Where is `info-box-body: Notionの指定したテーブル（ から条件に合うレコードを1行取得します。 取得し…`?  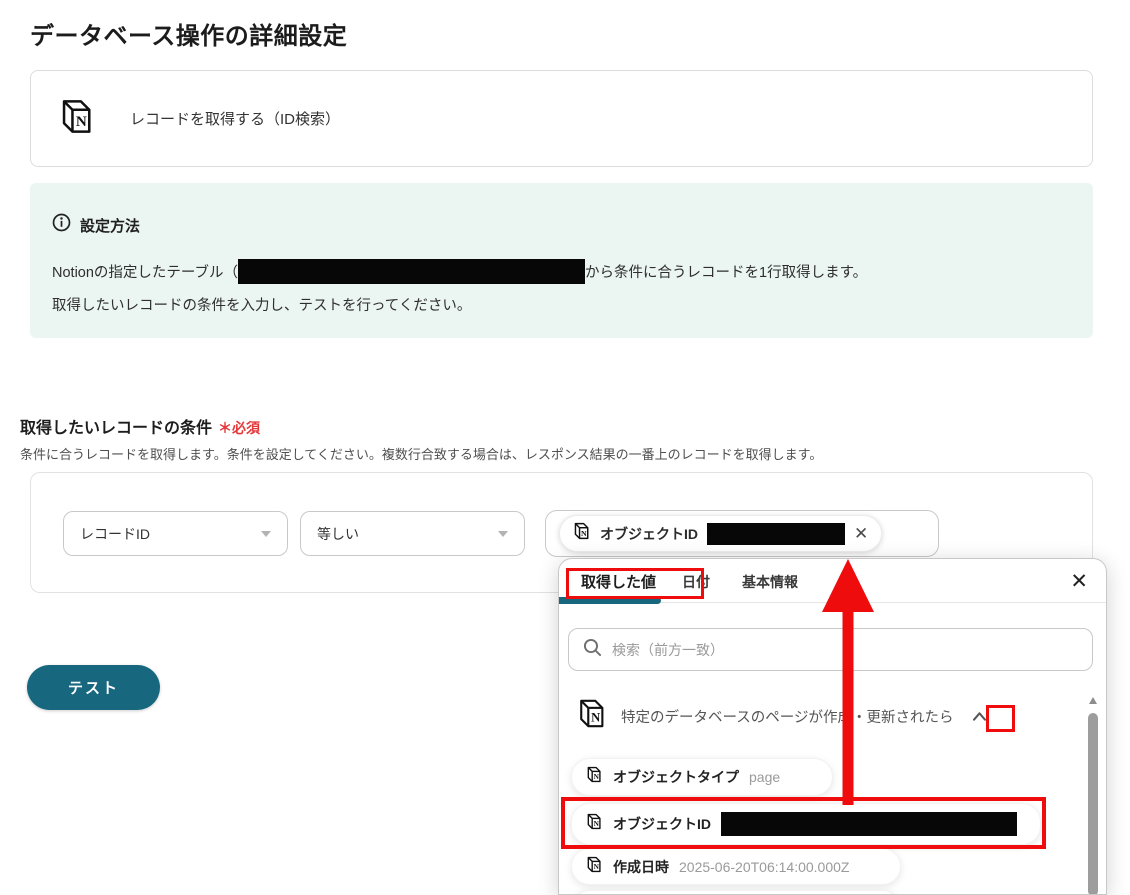 info-box-body: Notionの指定したテーブル（ から条件に合うレコードを1行取得します。 取得し… is located at coordinates (561, 290).